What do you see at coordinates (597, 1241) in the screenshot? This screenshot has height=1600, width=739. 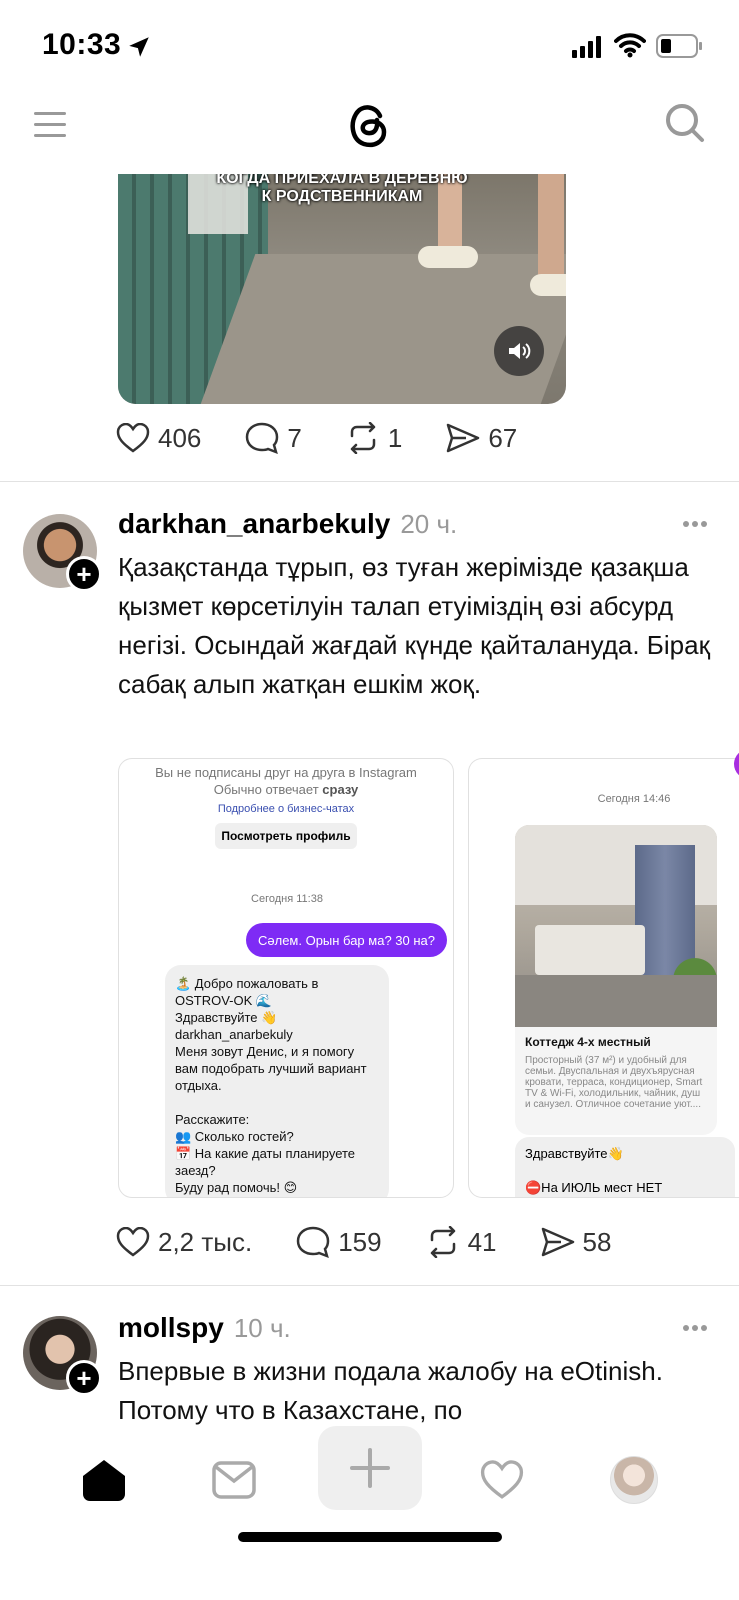 I see `share-count: 58` at bounding box center [597, 1241].